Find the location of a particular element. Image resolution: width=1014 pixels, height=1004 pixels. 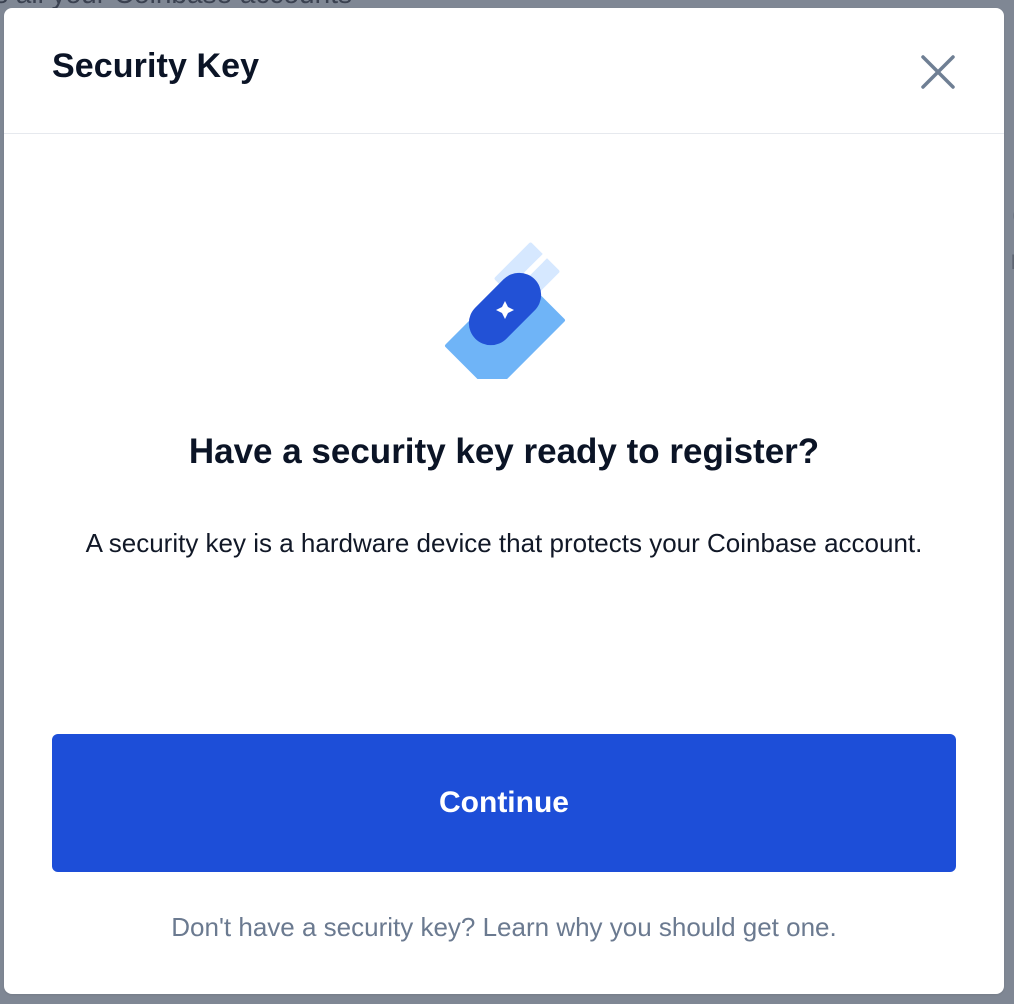

security-key-icon is located at coordinates (505, 317).